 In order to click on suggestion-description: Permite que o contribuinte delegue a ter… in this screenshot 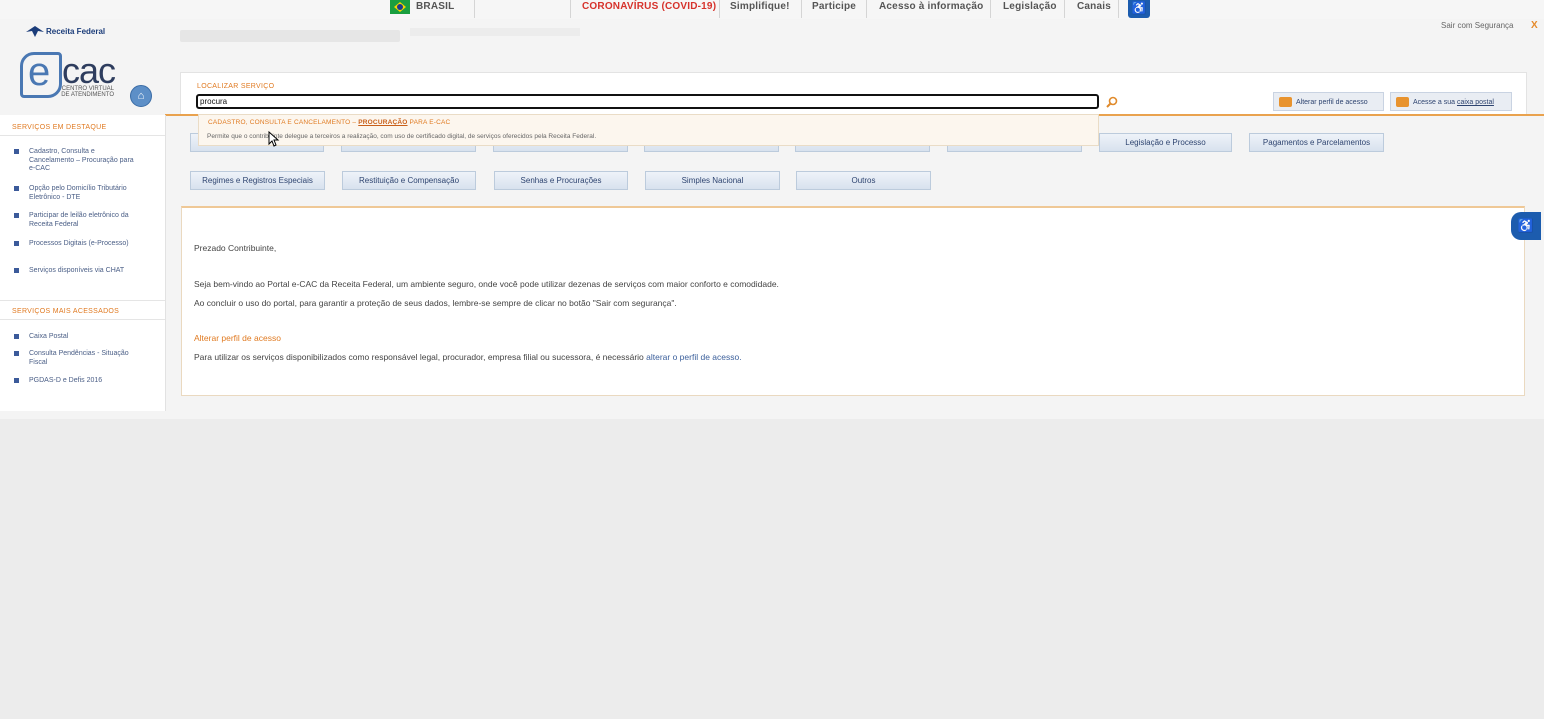, I will do `click(402, 136)`.